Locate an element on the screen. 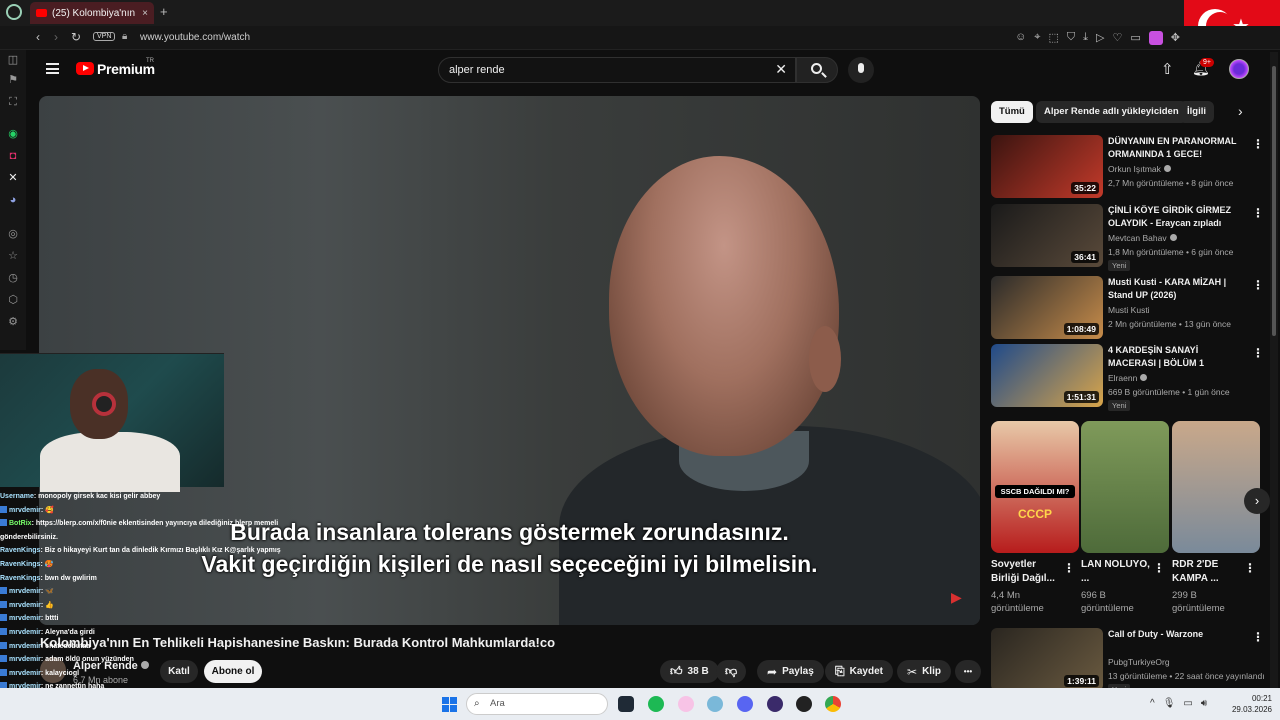 The width and height of the screenshot is (1280, 720). short-thumbnail: SSCB DAĞILDI MI? CCCP is located at coordinates (1035, 487).